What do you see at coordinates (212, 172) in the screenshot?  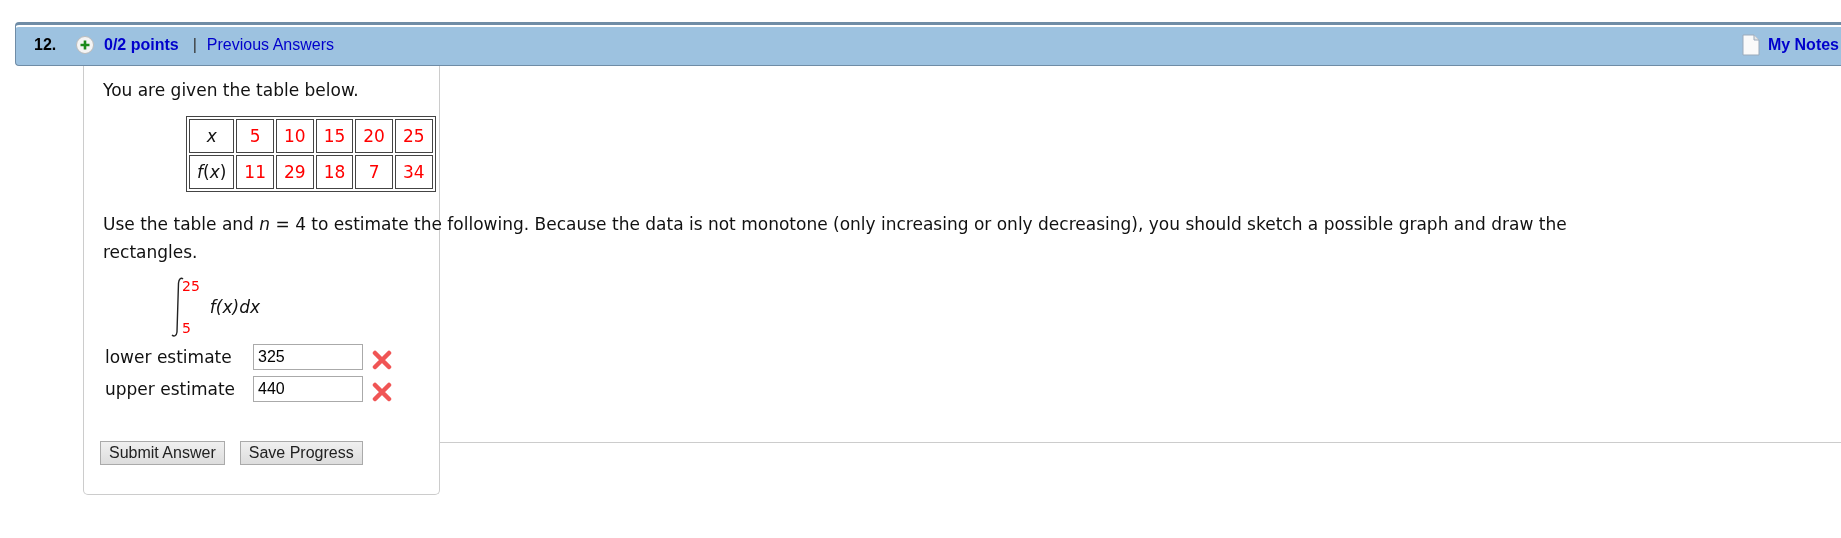 I see `table-header-cell: f(x)` at bounding box center [212, 172].